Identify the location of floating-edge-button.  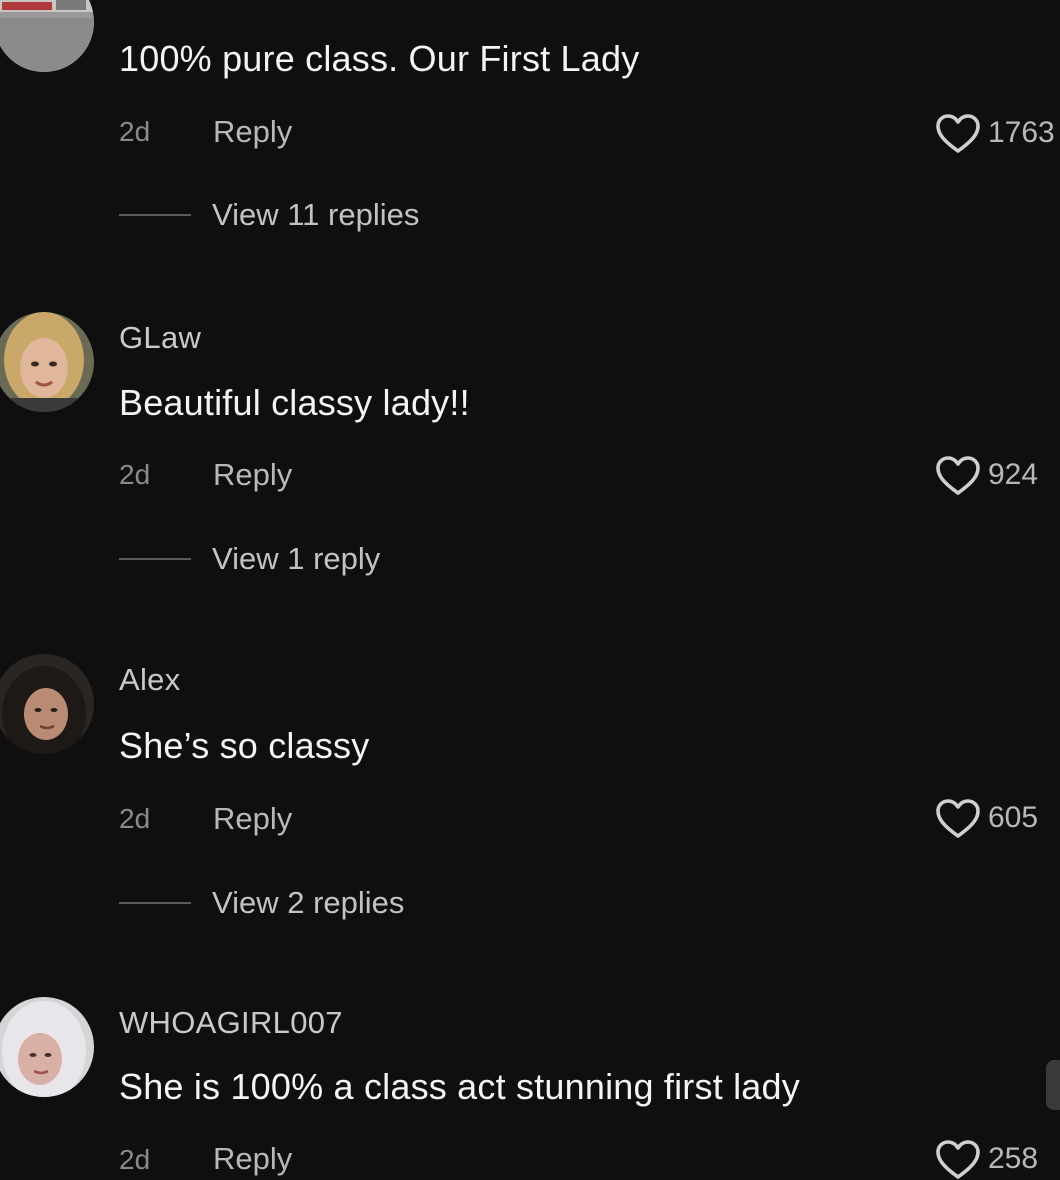
(1053, 1085).